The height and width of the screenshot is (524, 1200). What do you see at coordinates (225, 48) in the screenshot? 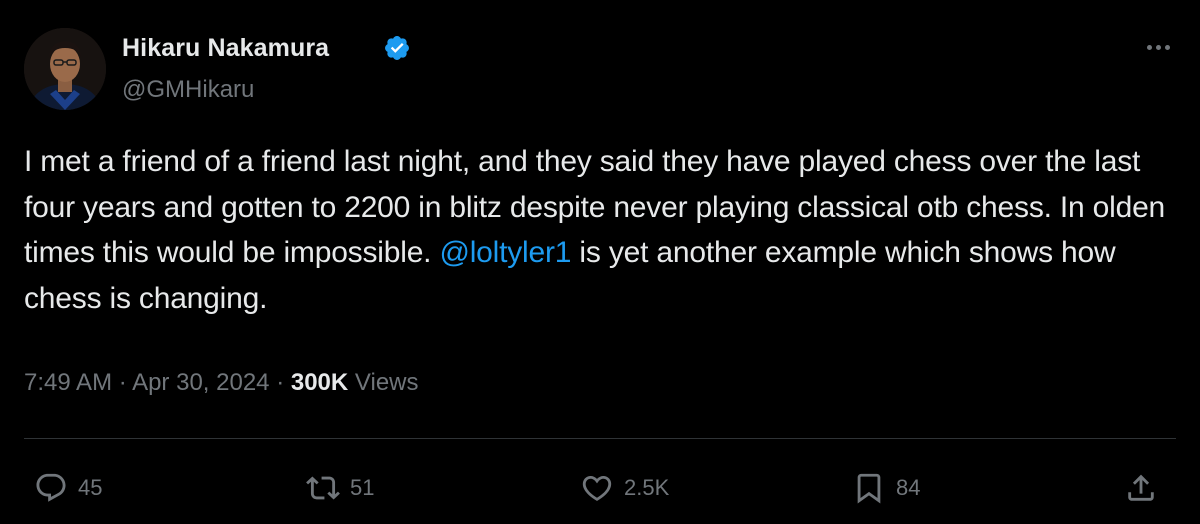
I see `author-name: Hikaru Nakamura` at bounding box center [225, 48].